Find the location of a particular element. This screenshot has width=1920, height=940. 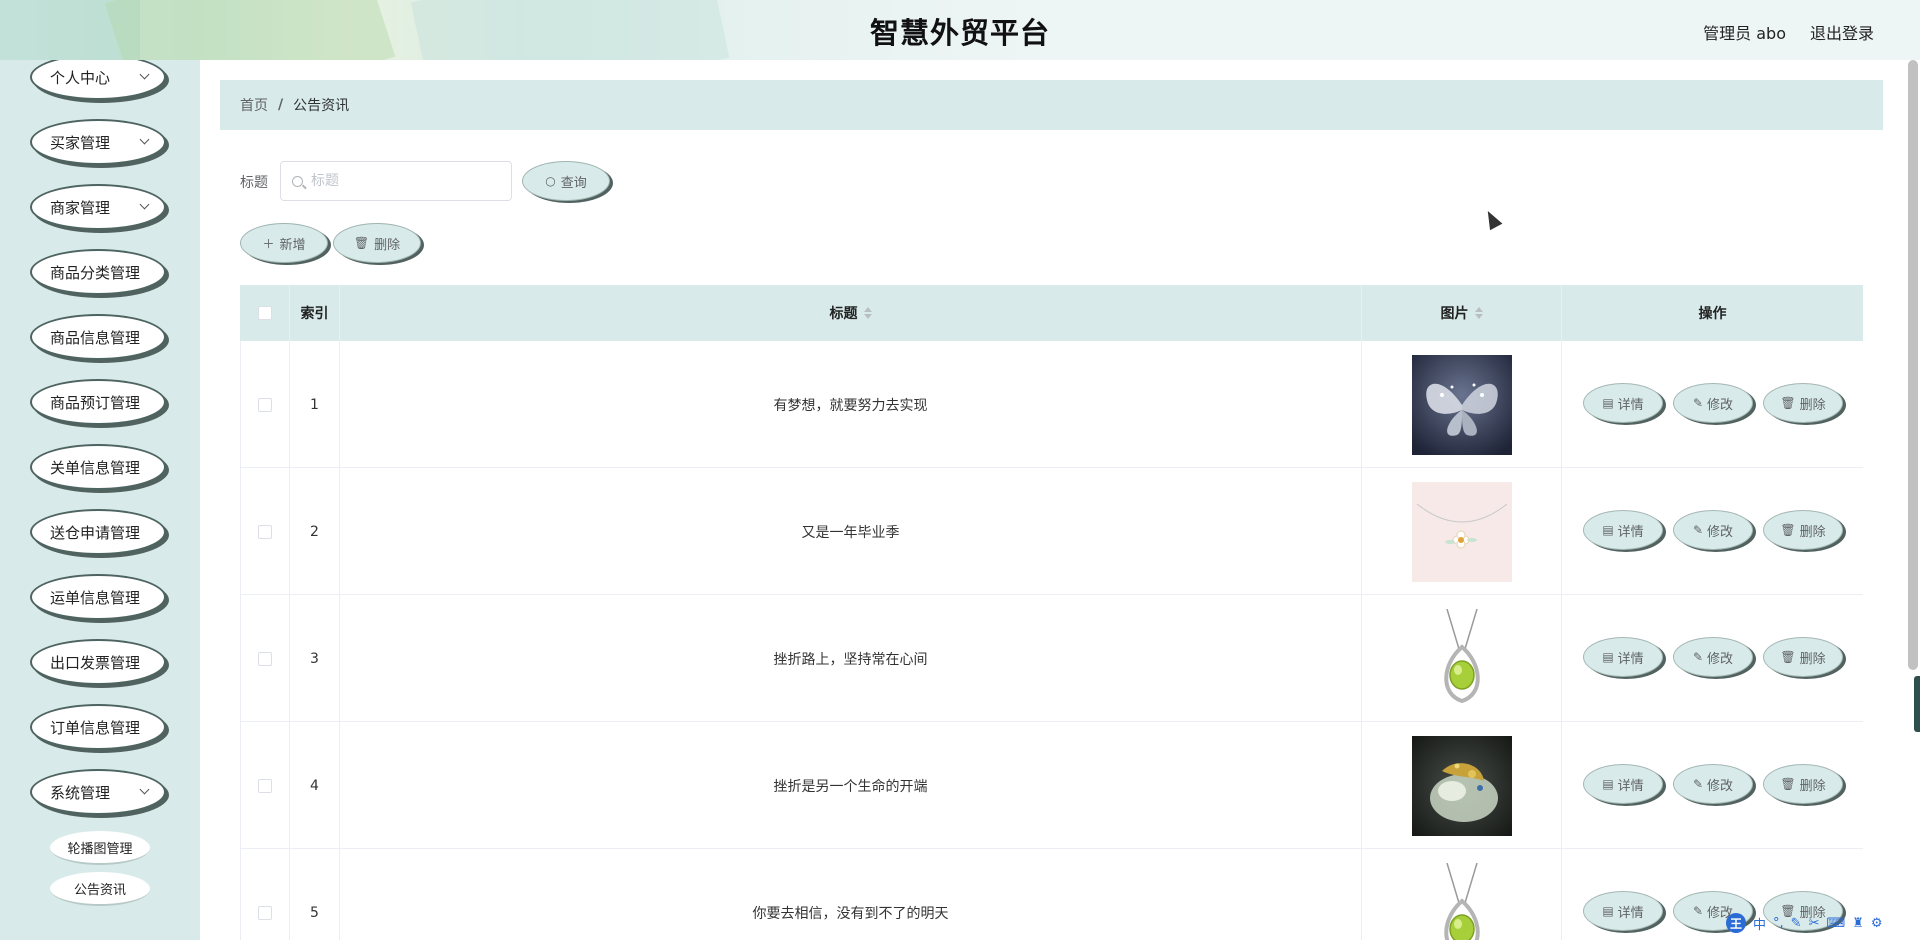

sidebar-item-warehouse: 送仓申请管理 is located at coordinates (98, 532).